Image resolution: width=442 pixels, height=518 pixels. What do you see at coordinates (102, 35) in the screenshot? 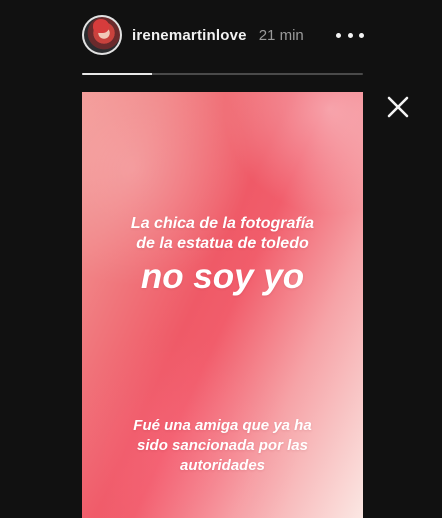
I see `avatar` at bounding box center [102, 35].